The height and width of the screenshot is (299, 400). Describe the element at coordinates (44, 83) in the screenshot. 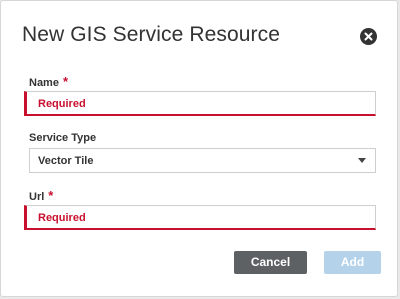

I see `name-label-text: Name` at that location.